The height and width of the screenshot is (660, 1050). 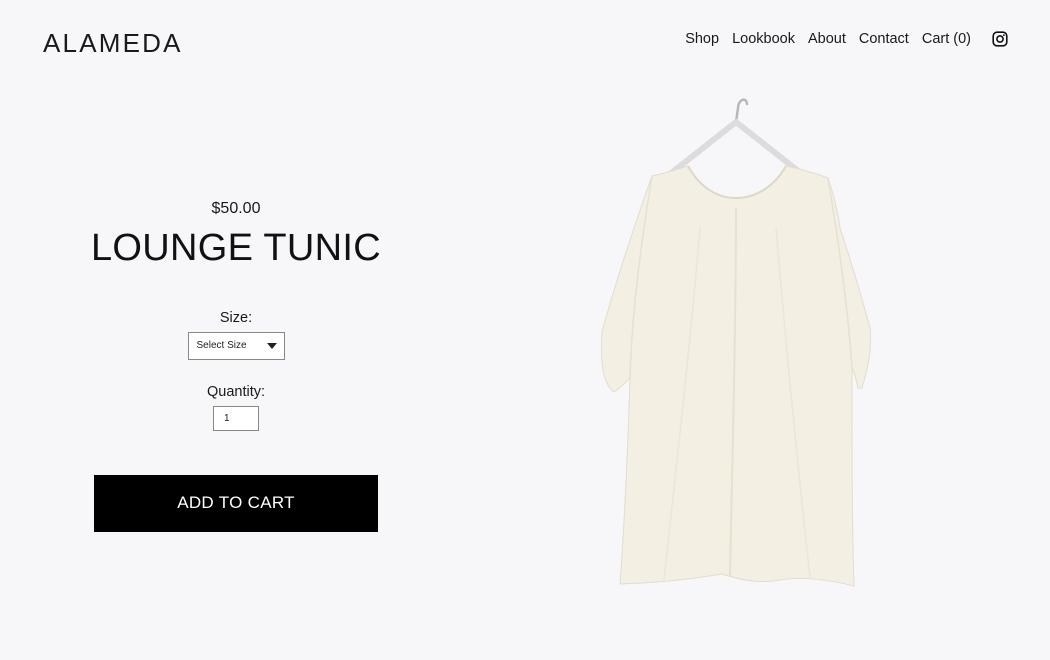 What do you see at coordinates (236, 208) in the screenshot?
I see `product-price: $50.00` at bounding box center [236, 208].